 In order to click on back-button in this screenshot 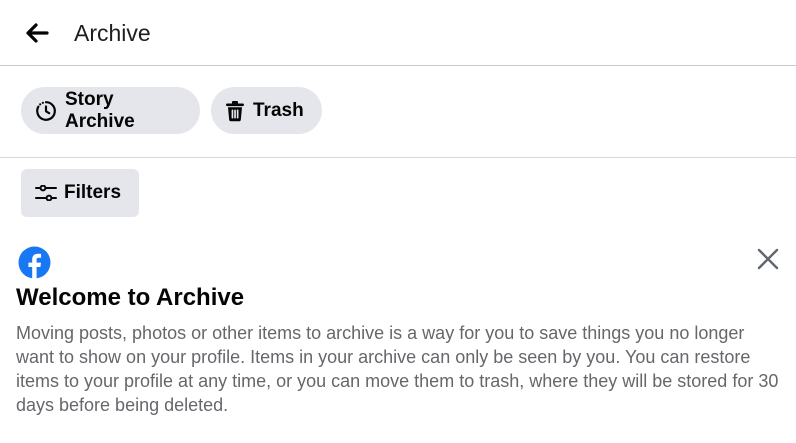, I will do `click(37, 33)`.